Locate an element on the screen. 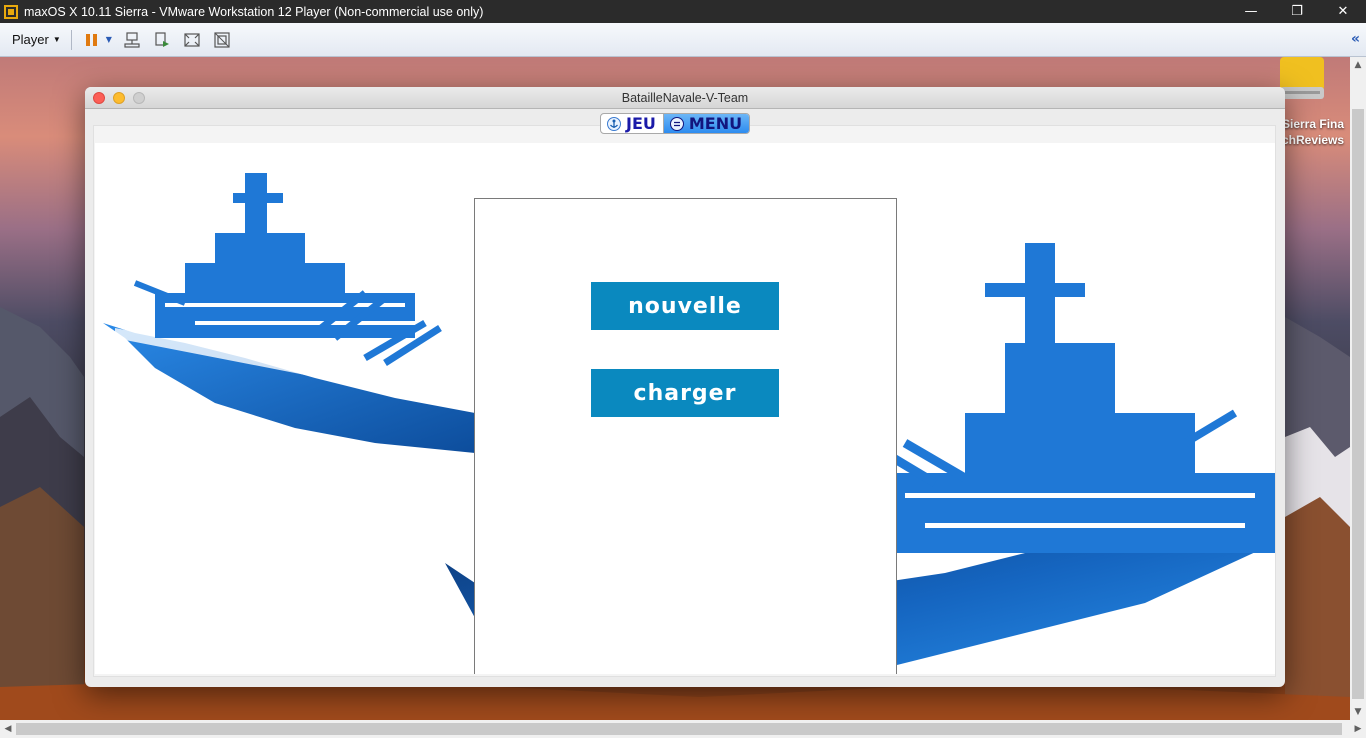  player-menu-button: Player ▼ is located at coordinates (36, 39).